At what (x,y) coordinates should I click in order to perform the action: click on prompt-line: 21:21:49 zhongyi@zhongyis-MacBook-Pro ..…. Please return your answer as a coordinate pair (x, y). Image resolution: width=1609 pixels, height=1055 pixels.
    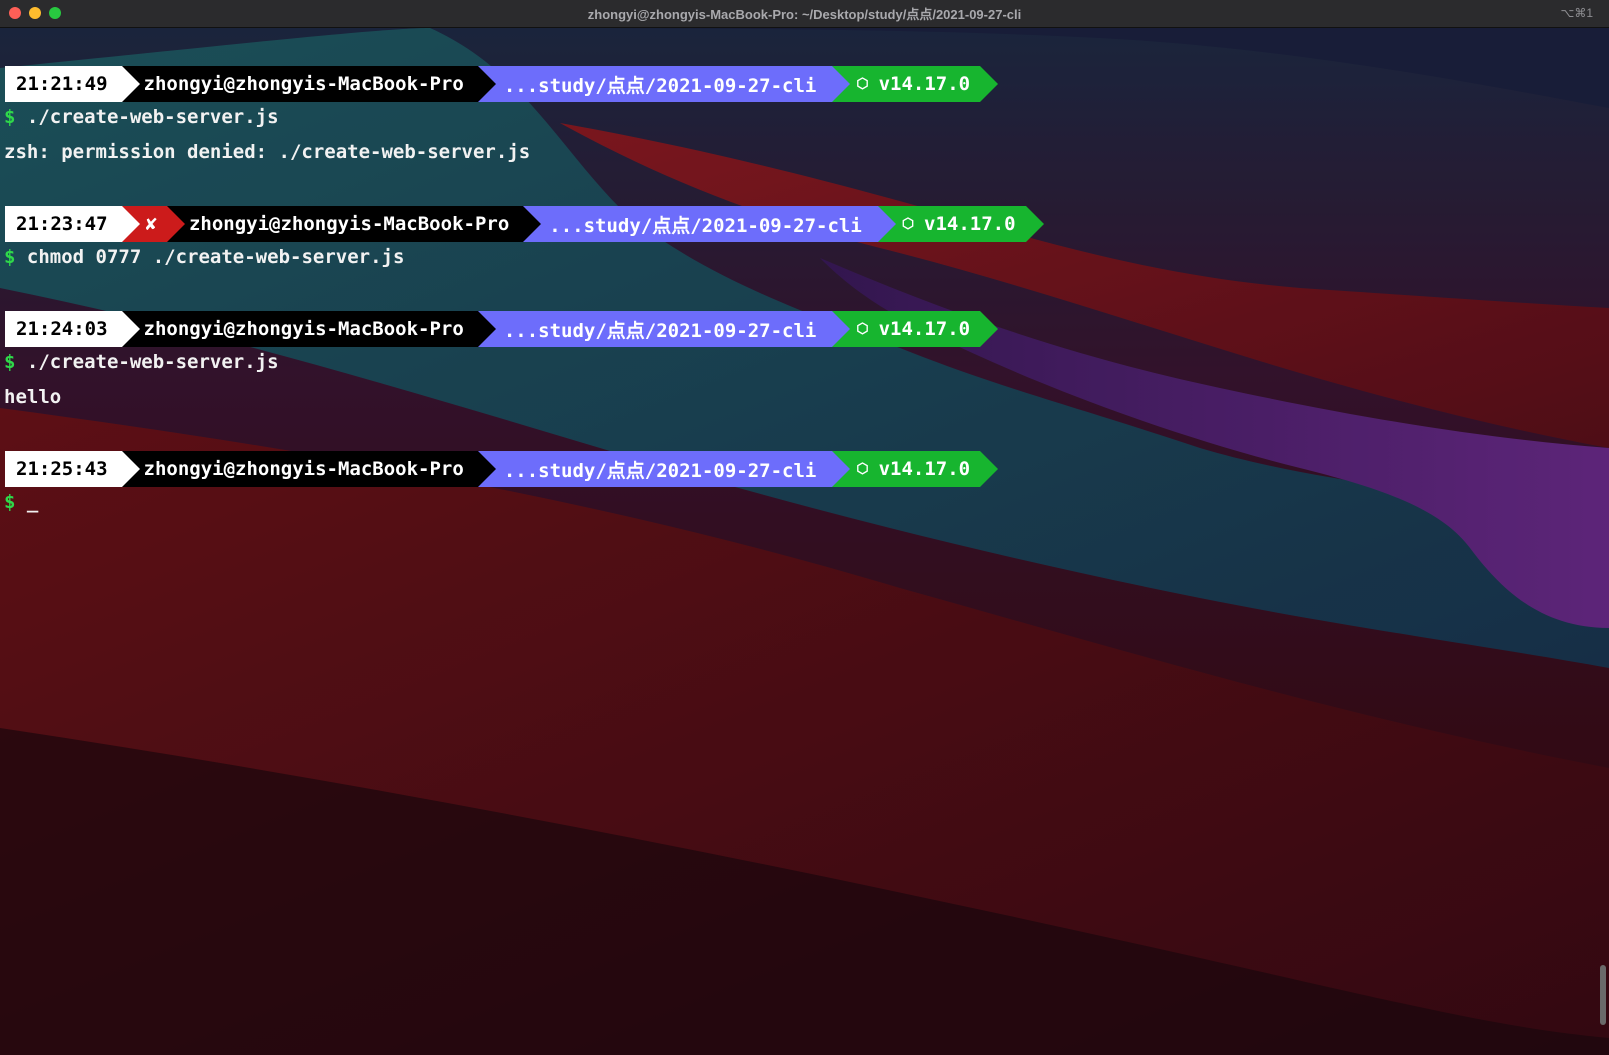
    Looking at the image, I should click on (502, 84).